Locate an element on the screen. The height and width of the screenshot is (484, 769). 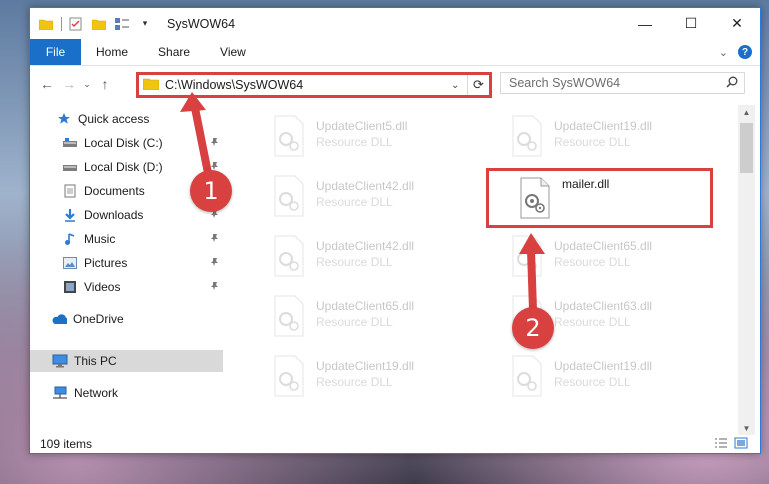
sidebar-item-label: Local Disk (C:) is located at coordinates (123, 143).